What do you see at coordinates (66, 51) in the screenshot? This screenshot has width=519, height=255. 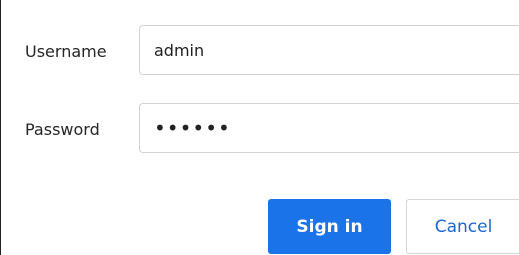 I see `username-label: Username` at bounding box center [66, 51].